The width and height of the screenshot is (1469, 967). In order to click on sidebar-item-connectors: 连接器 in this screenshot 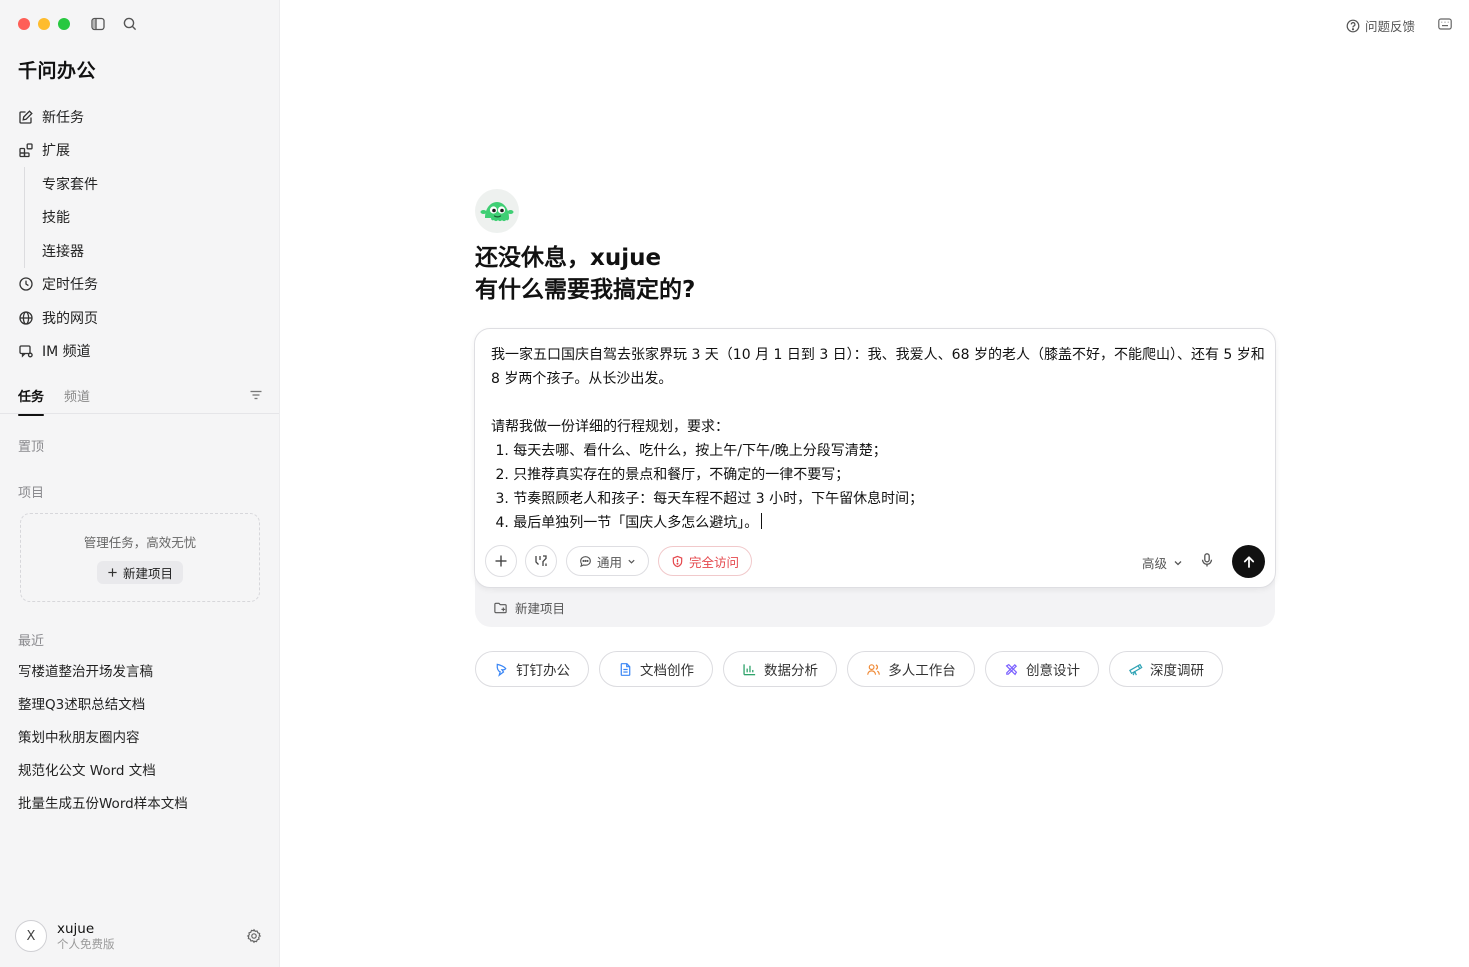, I will do `click(155, 251)`.